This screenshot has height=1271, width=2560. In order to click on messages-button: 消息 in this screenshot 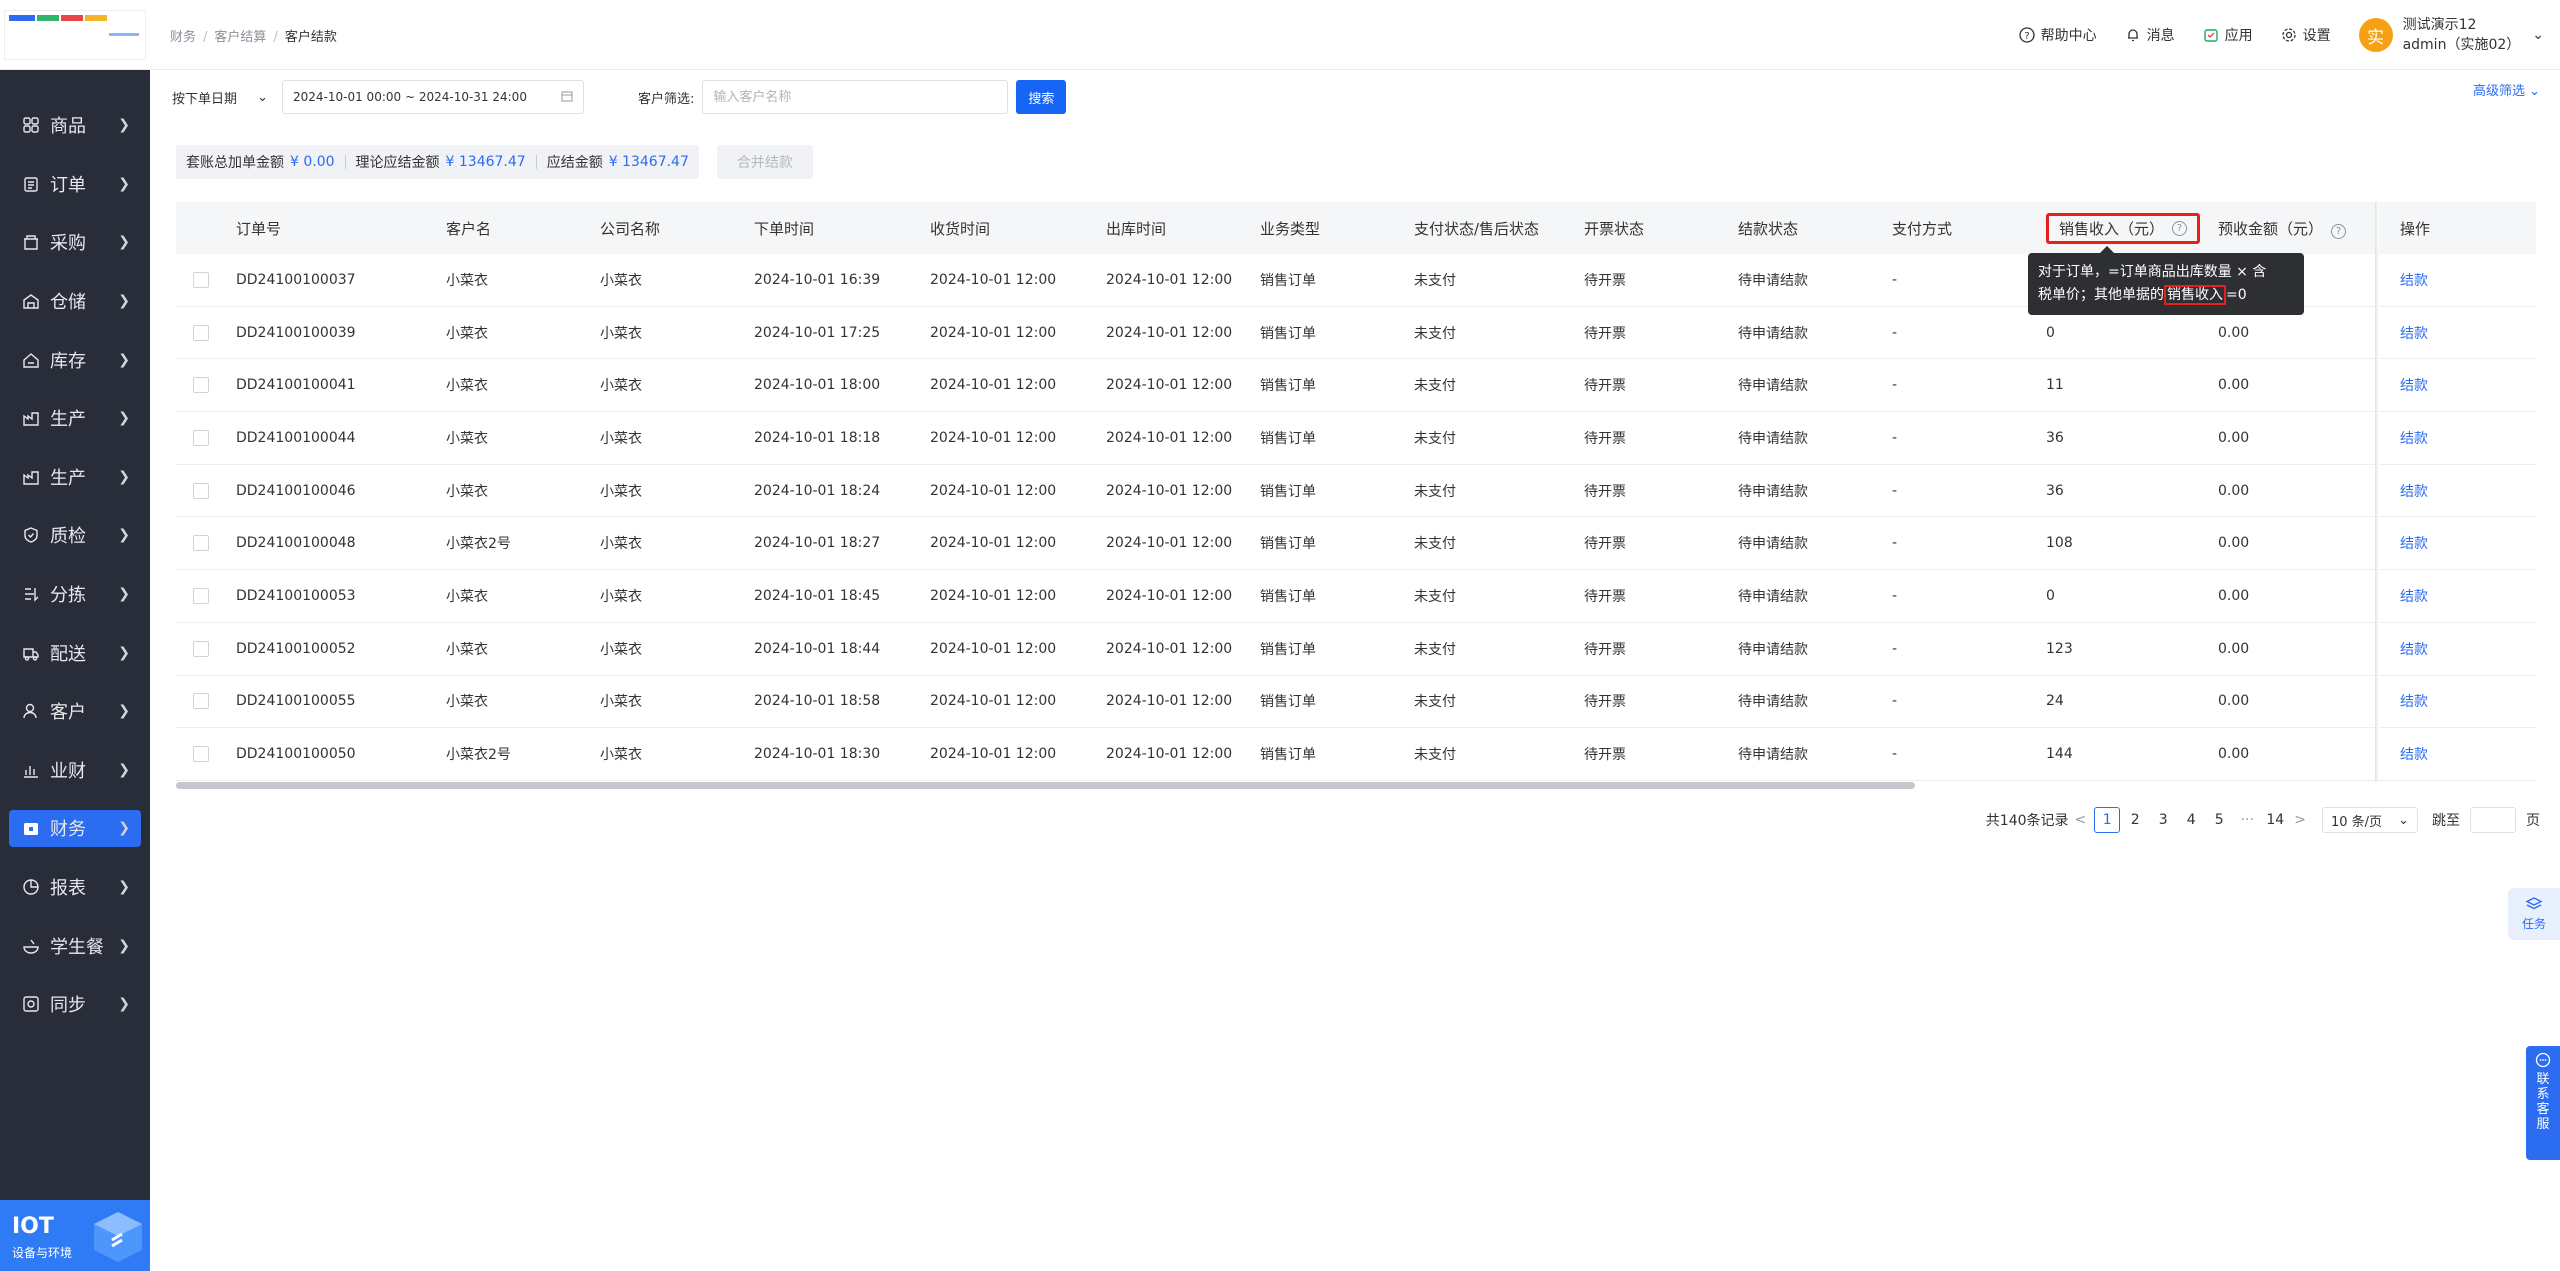, I will do `click(2150, 35)`.